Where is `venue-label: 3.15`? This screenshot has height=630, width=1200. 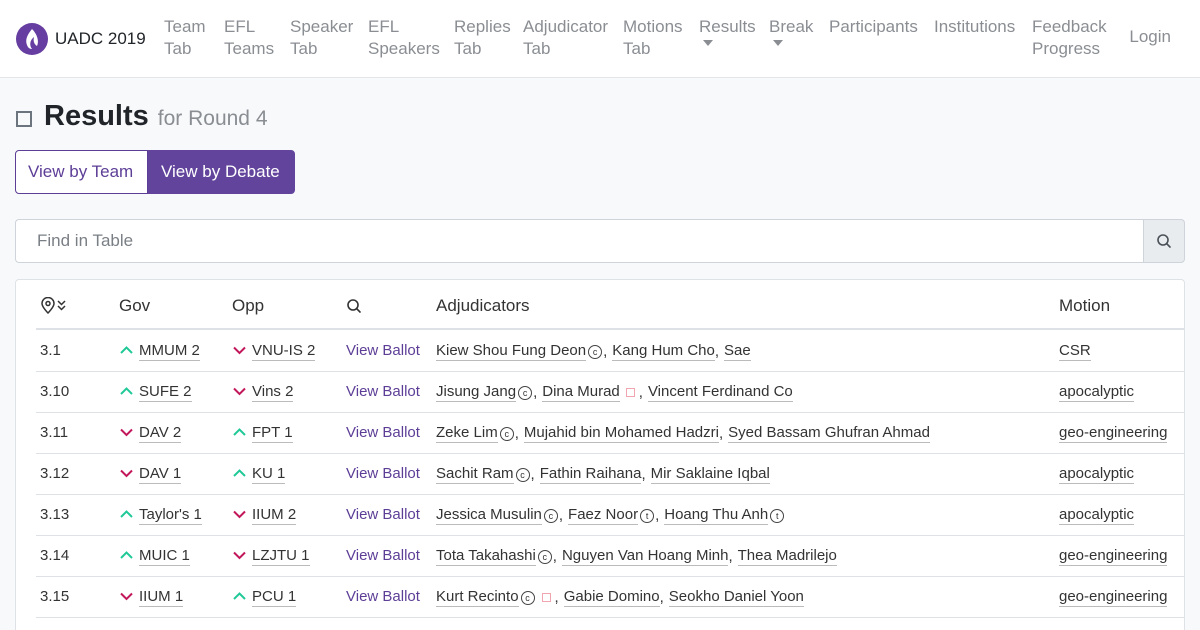 venue-label: 3.15 is located at coordinates (55, 596).